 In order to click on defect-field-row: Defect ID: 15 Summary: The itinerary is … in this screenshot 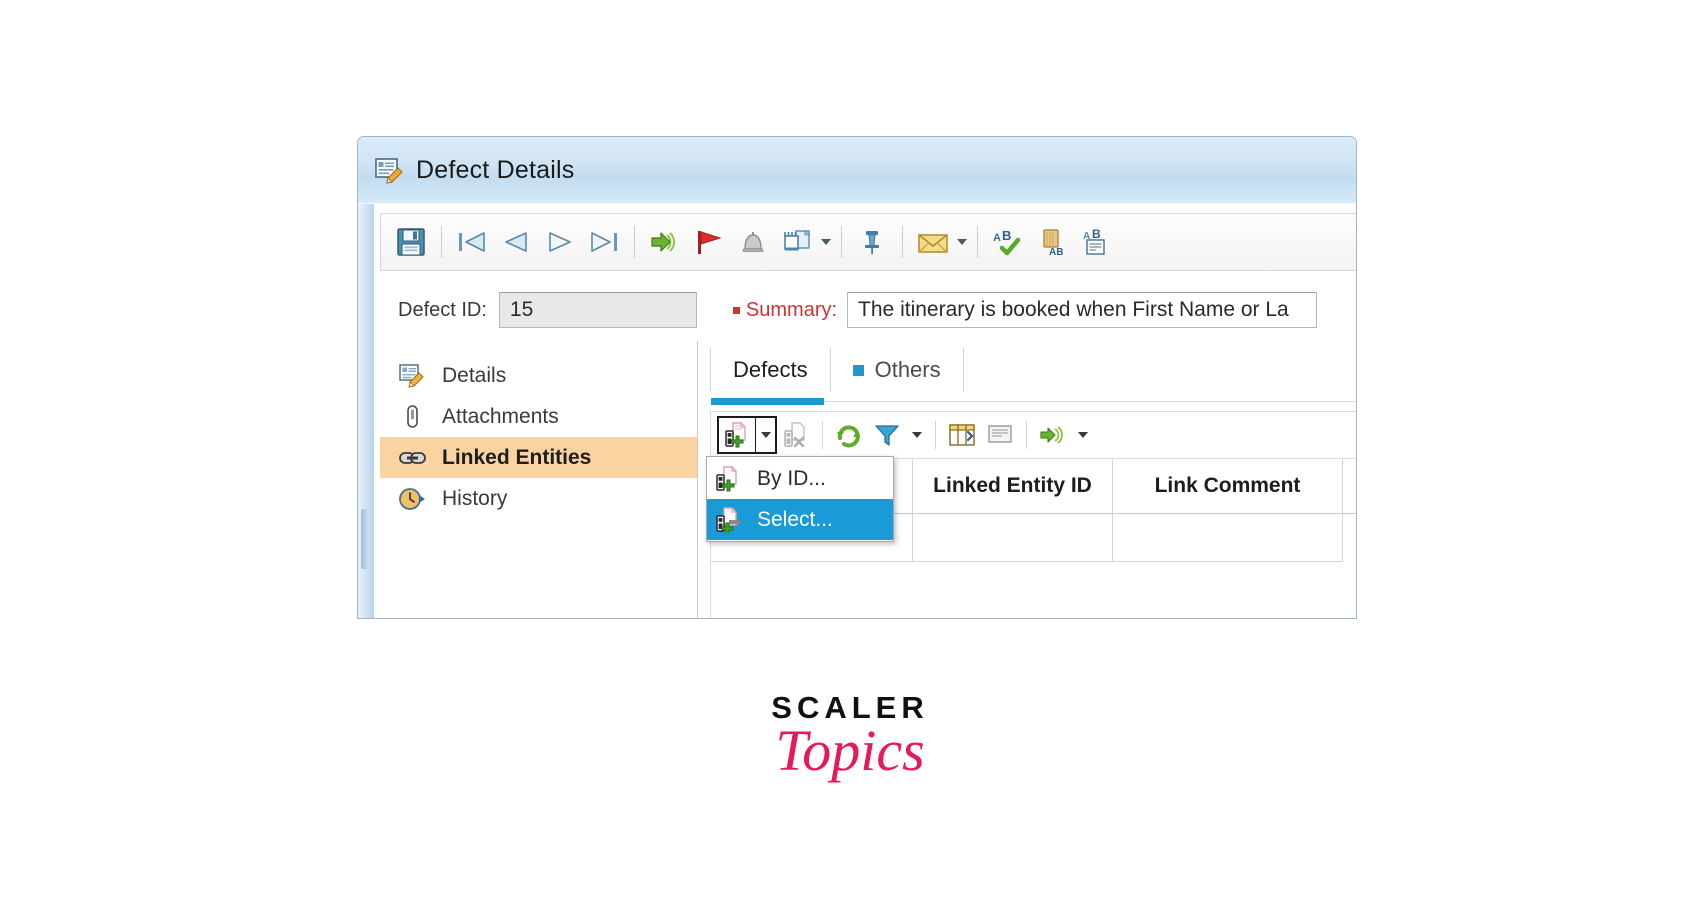, I will do `click(868, 310)`.